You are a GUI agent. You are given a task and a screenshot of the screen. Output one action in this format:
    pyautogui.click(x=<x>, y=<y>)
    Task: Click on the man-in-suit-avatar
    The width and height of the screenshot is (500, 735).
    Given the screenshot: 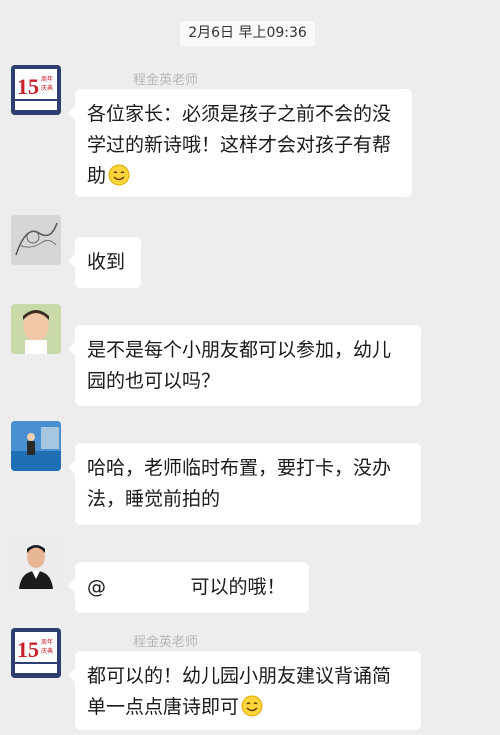 What is the action you would take?
    pyautogui.click(x=36, y=564)
    